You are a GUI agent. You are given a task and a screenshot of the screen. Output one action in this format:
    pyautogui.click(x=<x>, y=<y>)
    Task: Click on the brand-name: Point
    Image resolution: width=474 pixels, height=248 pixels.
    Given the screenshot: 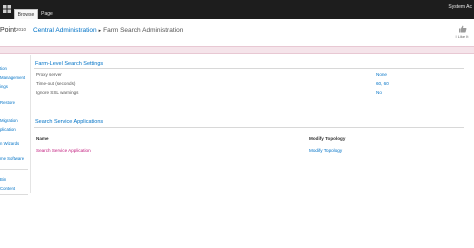 What is the action you would take?
    pyautogui.click(x=8, y=30)
    